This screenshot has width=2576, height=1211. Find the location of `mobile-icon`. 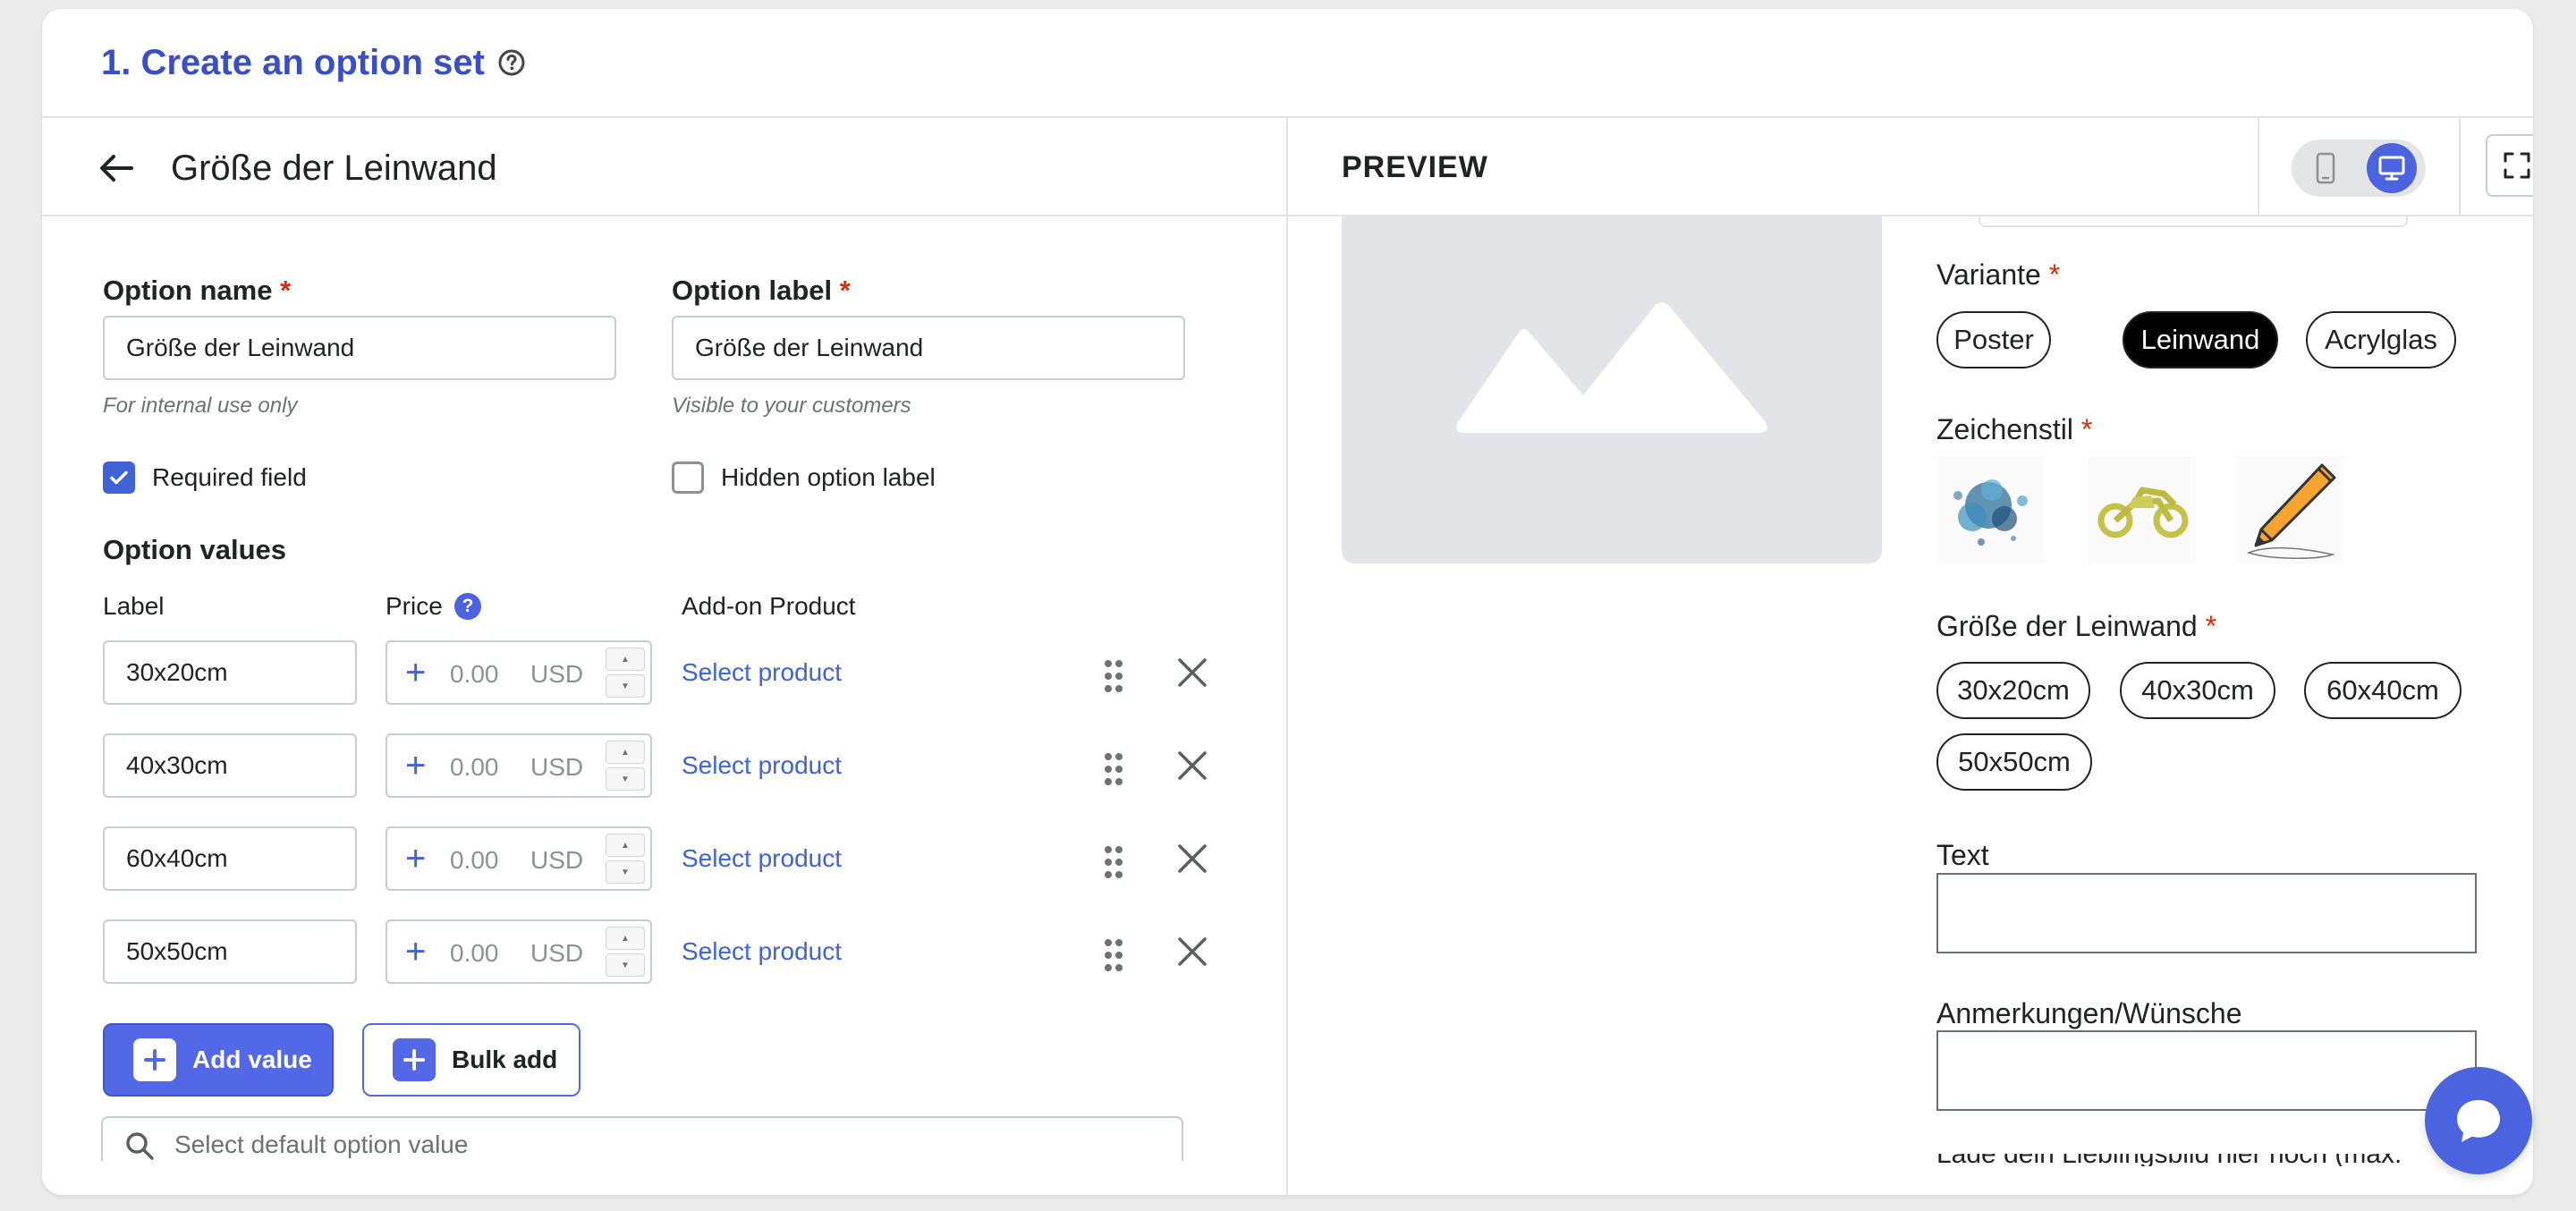

mobile-icon is located at coordinates (2325, 168).